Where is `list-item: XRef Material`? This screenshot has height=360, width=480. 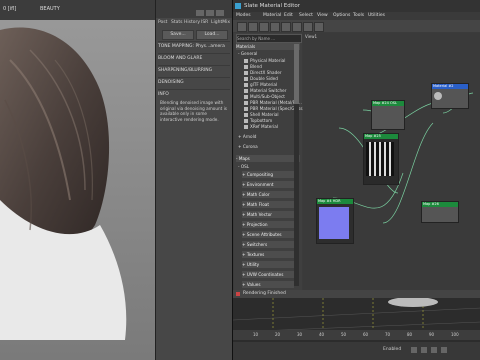
list-item: XRef Material is located at coordinates (261, 126).